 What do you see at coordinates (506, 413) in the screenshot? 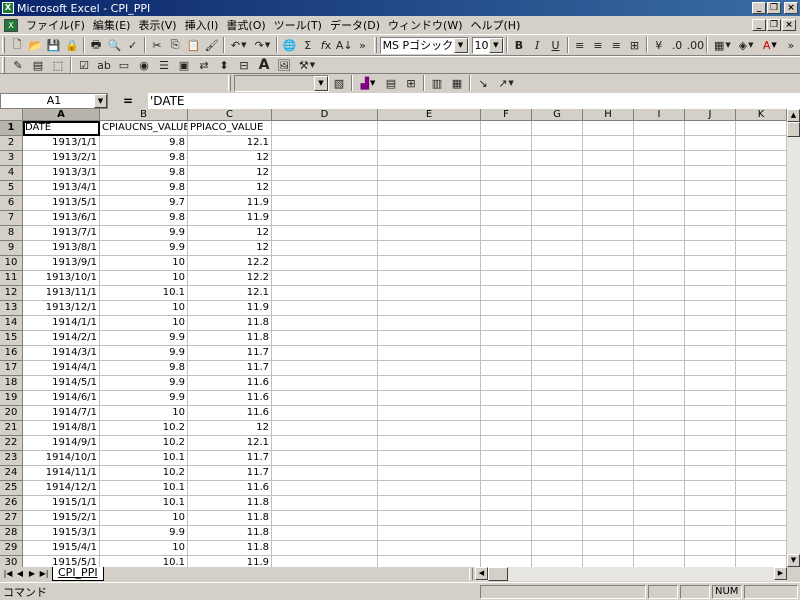
I see `cell-f20` at bounding box center [506, 413].